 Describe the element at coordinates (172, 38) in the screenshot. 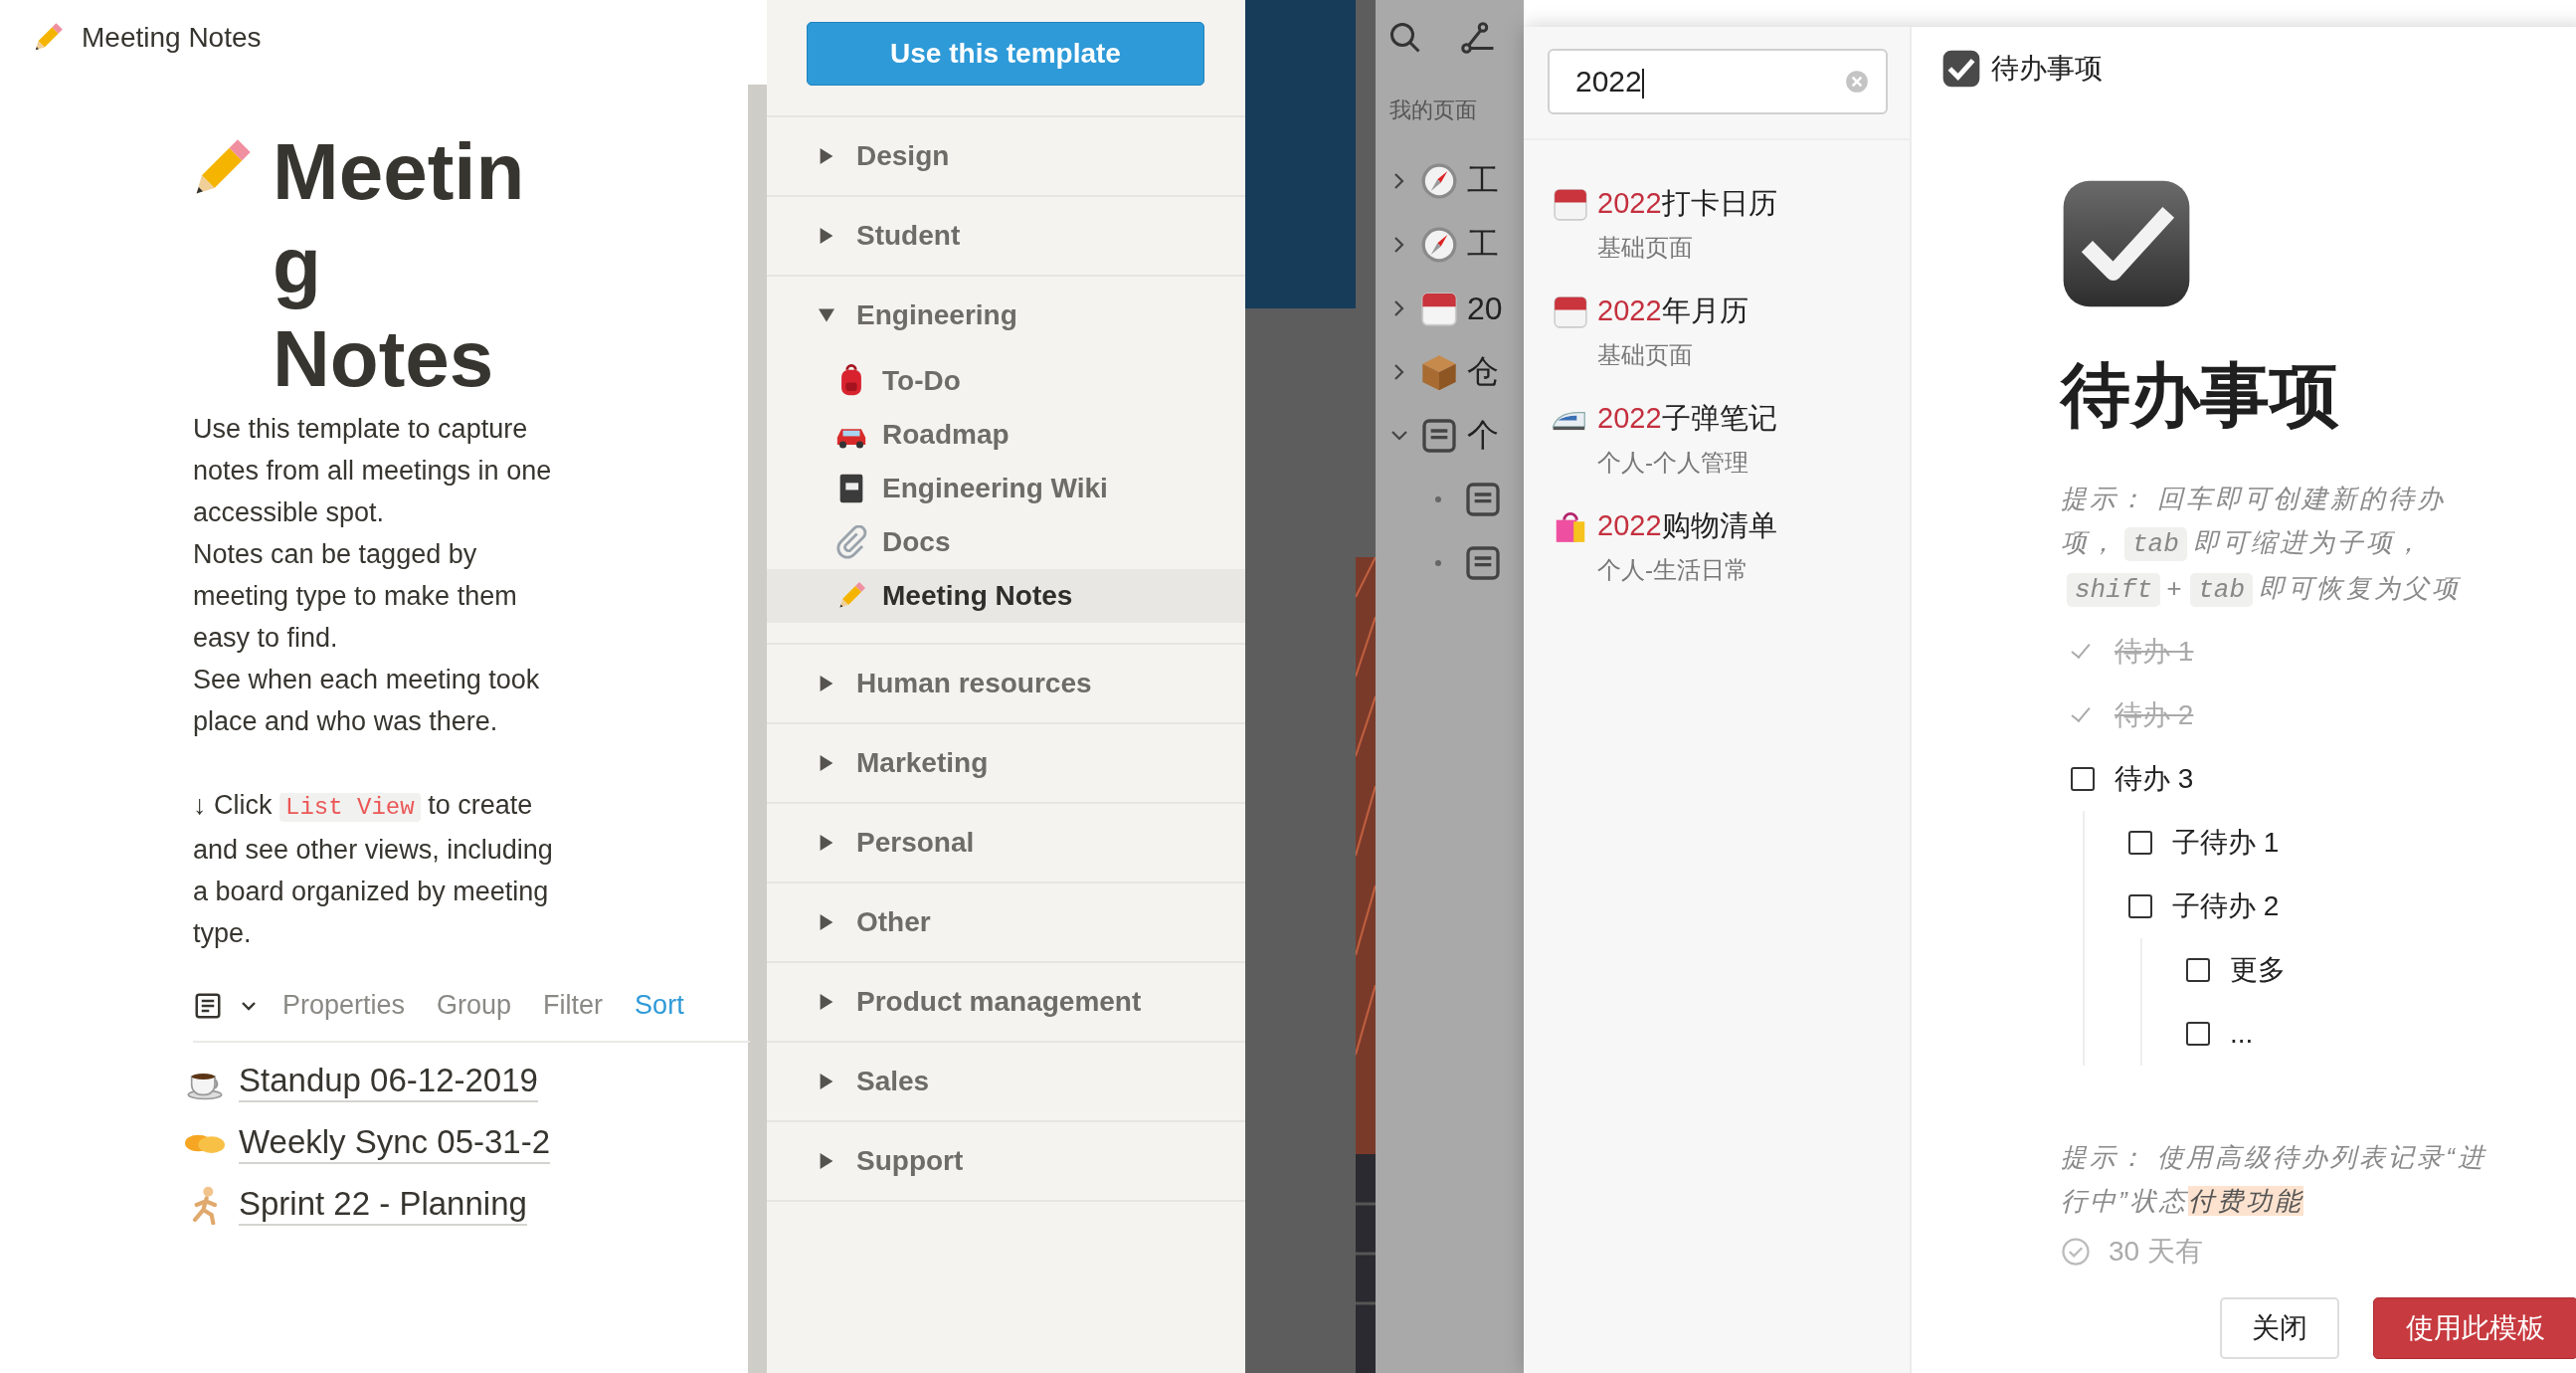

I see `breadcrumb: Meeting Notes` at that location.